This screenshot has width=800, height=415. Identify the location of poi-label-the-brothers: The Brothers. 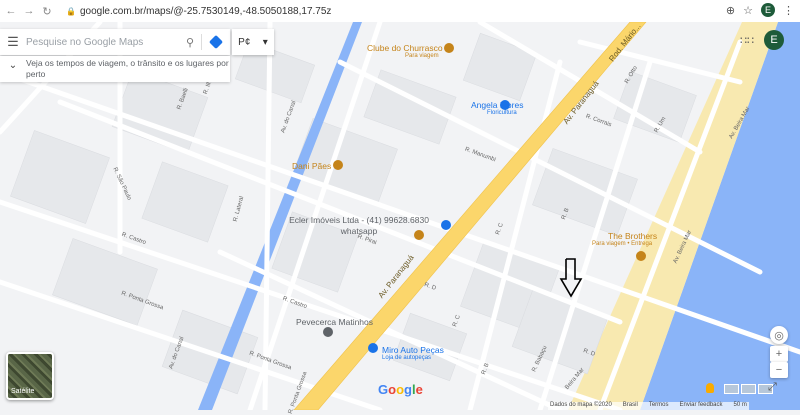
(632, 236).